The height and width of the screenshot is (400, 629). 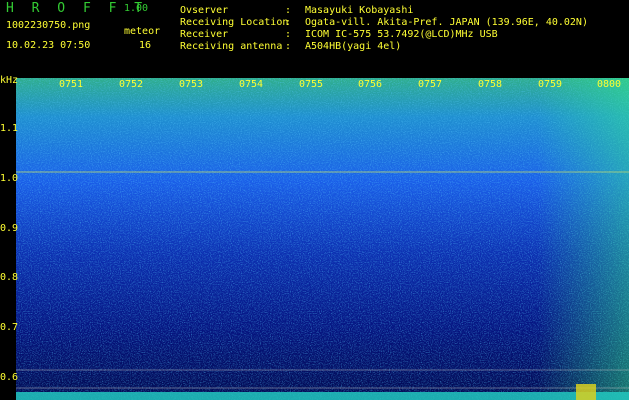 I want to click on power-baseline, so click(x=322, y=396).